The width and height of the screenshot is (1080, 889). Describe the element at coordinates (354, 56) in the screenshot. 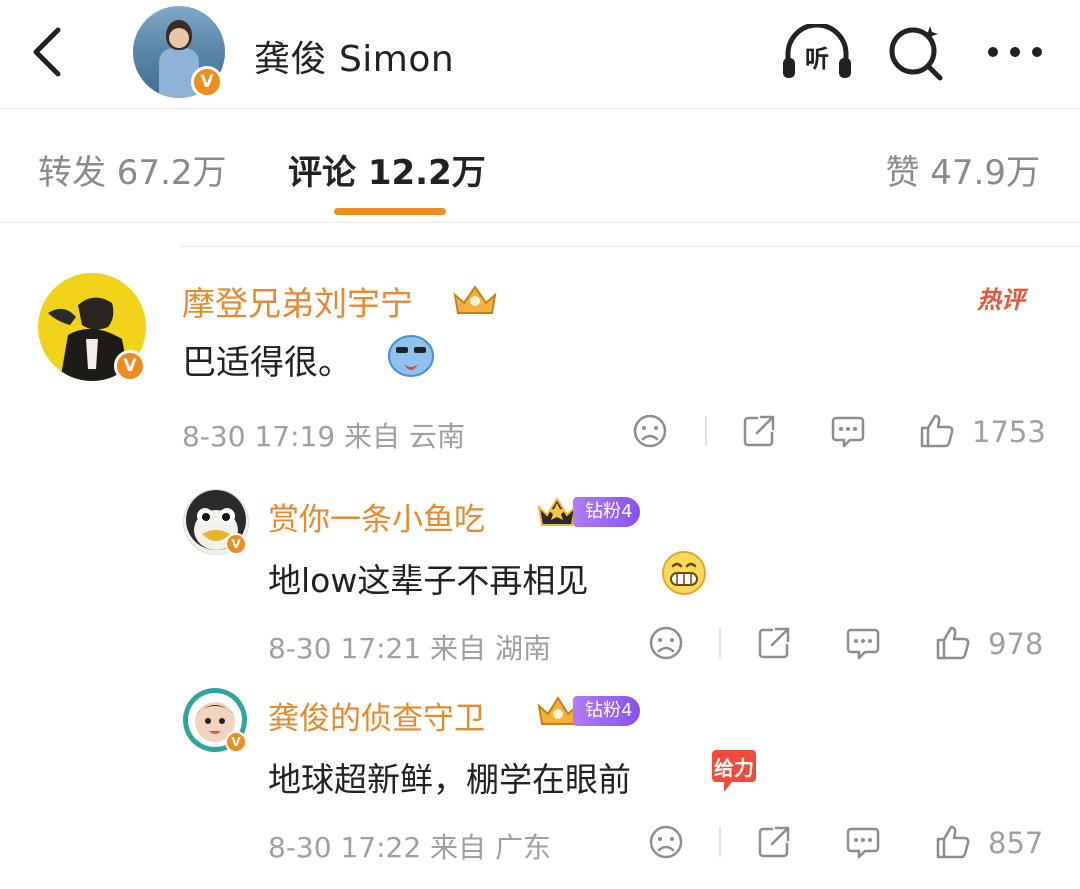

I see `profile-name: 龚俊 Simon` at that location.